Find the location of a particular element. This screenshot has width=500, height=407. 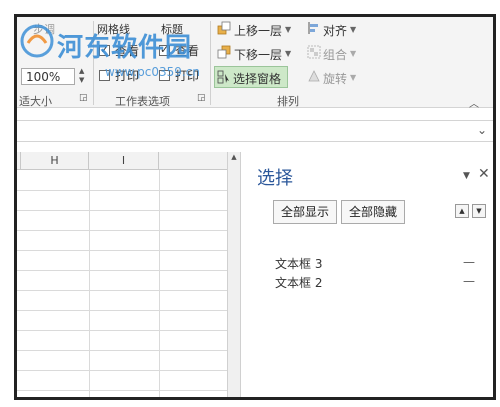

move-down-icon: ▼ is located at coordinates (479, 211).